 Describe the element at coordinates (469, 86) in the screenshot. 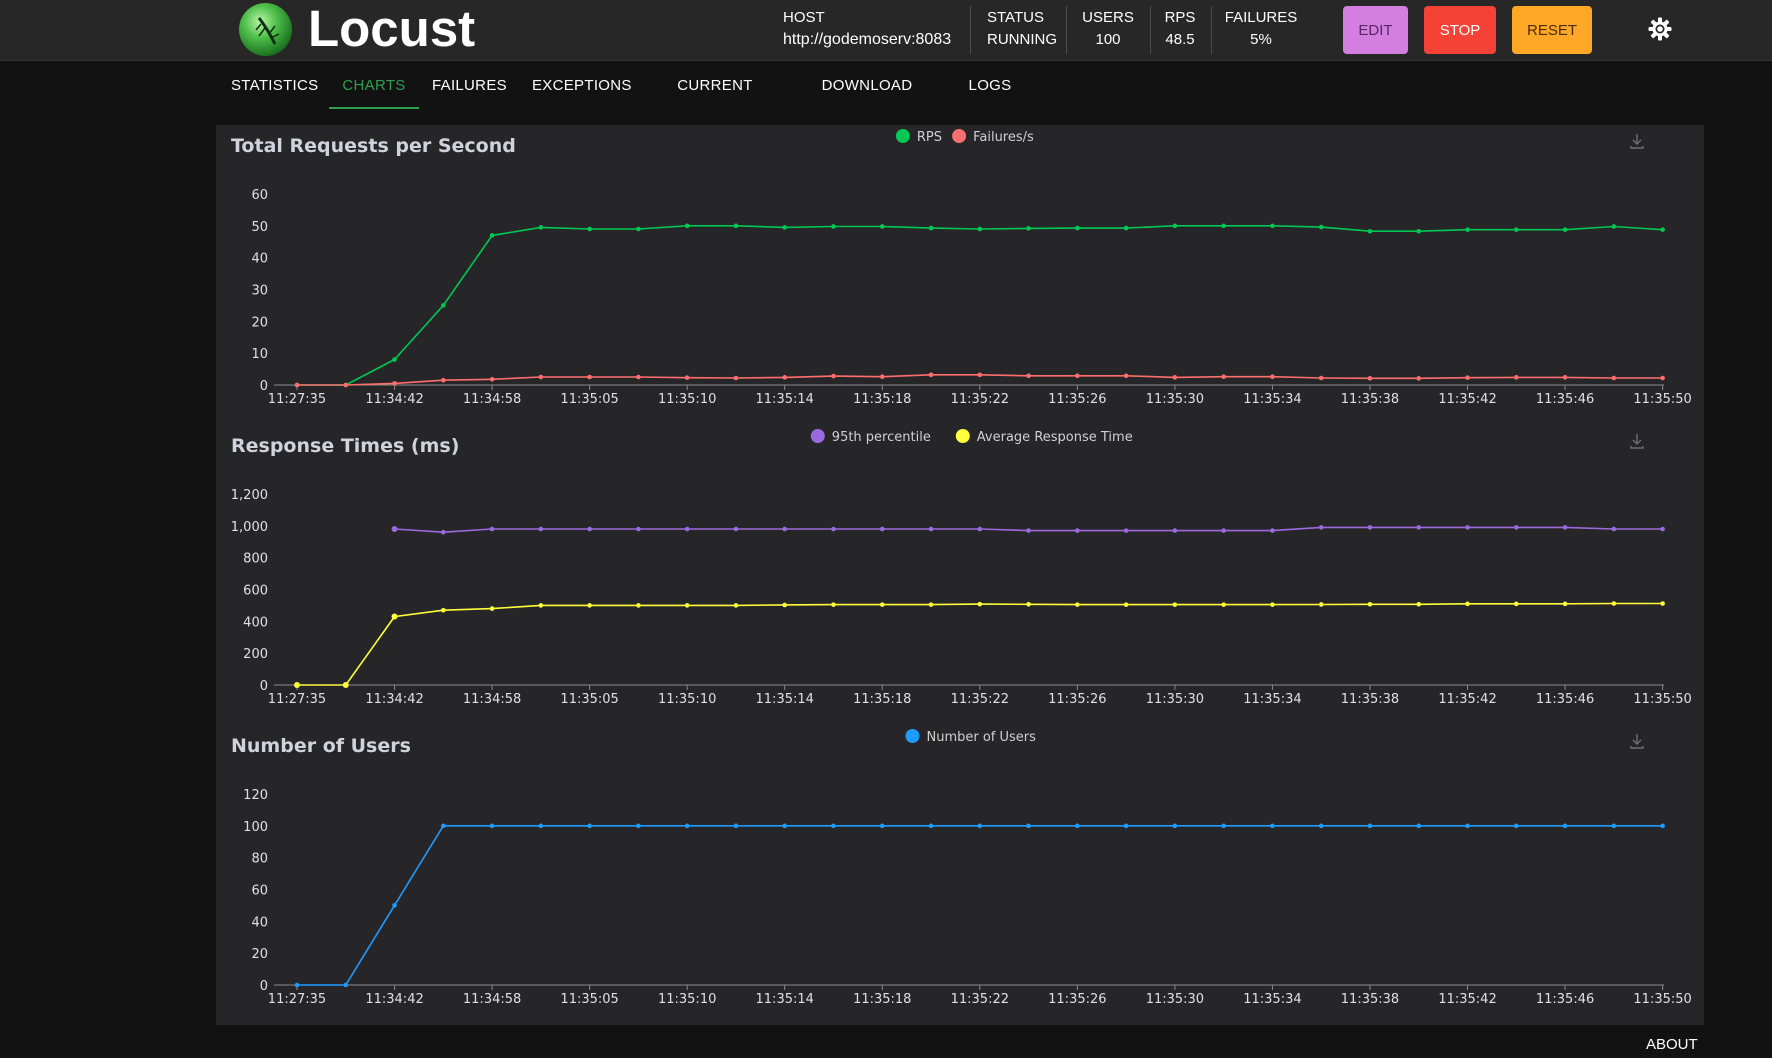

I see `tab-failures: FAILURES` at that location.